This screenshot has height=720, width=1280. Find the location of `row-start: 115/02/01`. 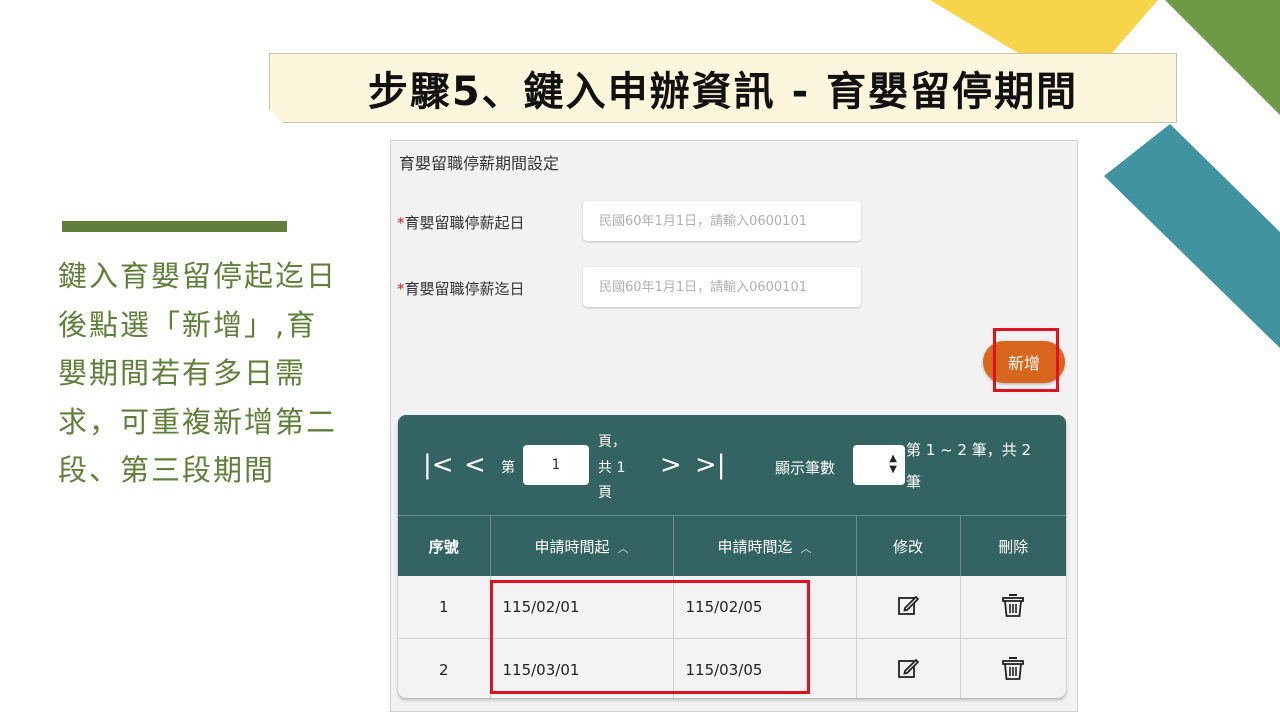

row-start: 115/02/01 is located at coordinates (582, 607).